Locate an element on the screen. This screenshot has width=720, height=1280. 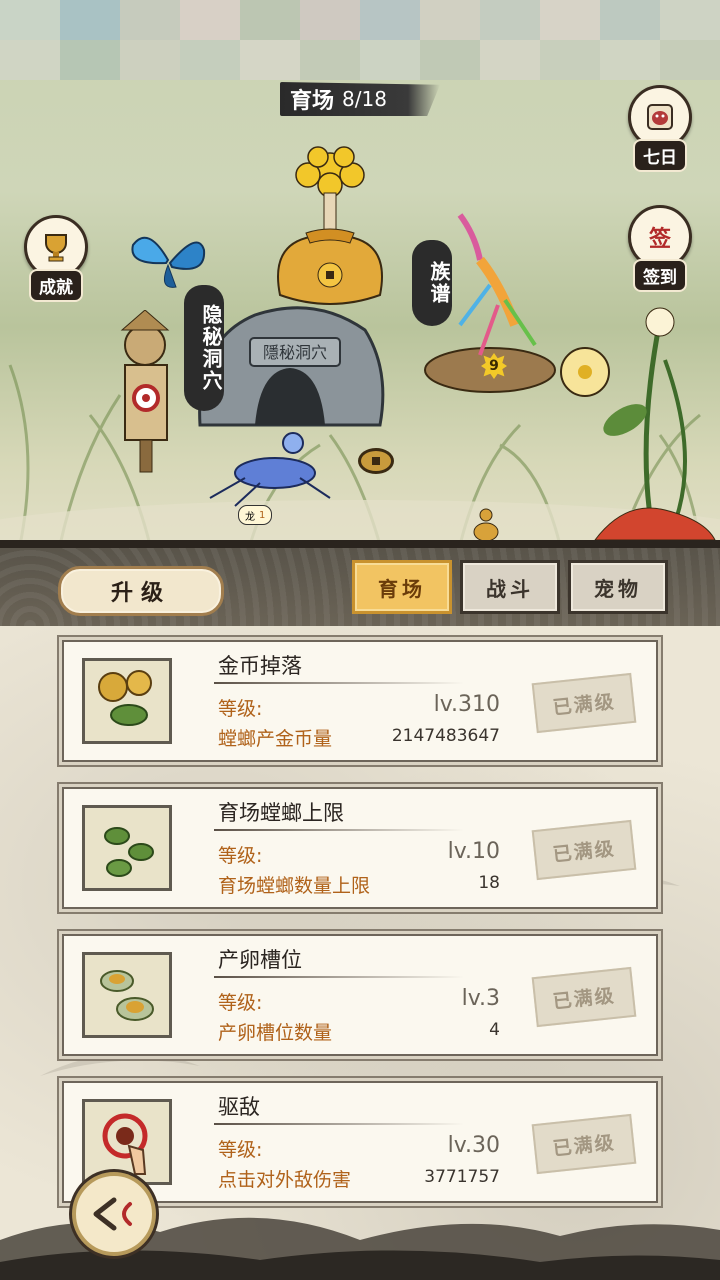
sign-in-button: 签 签到 is located at coordinates (660, 248).